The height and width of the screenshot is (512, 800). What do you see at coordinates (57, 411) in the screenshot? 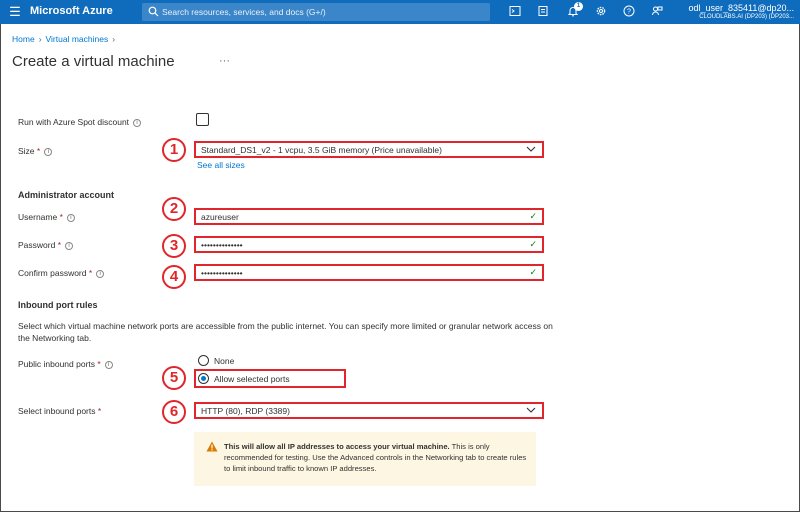
I see `select-ports-text: Select inbound ports` at bounding box center [57, 411].